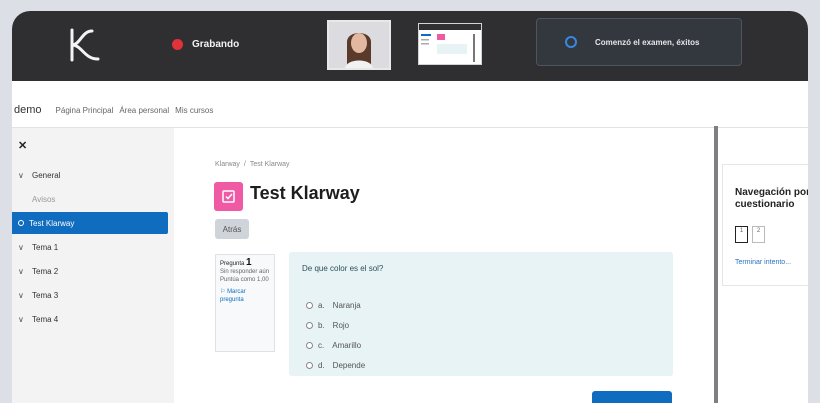  I want to click on activity-label: Avisos, so click(44, 199).